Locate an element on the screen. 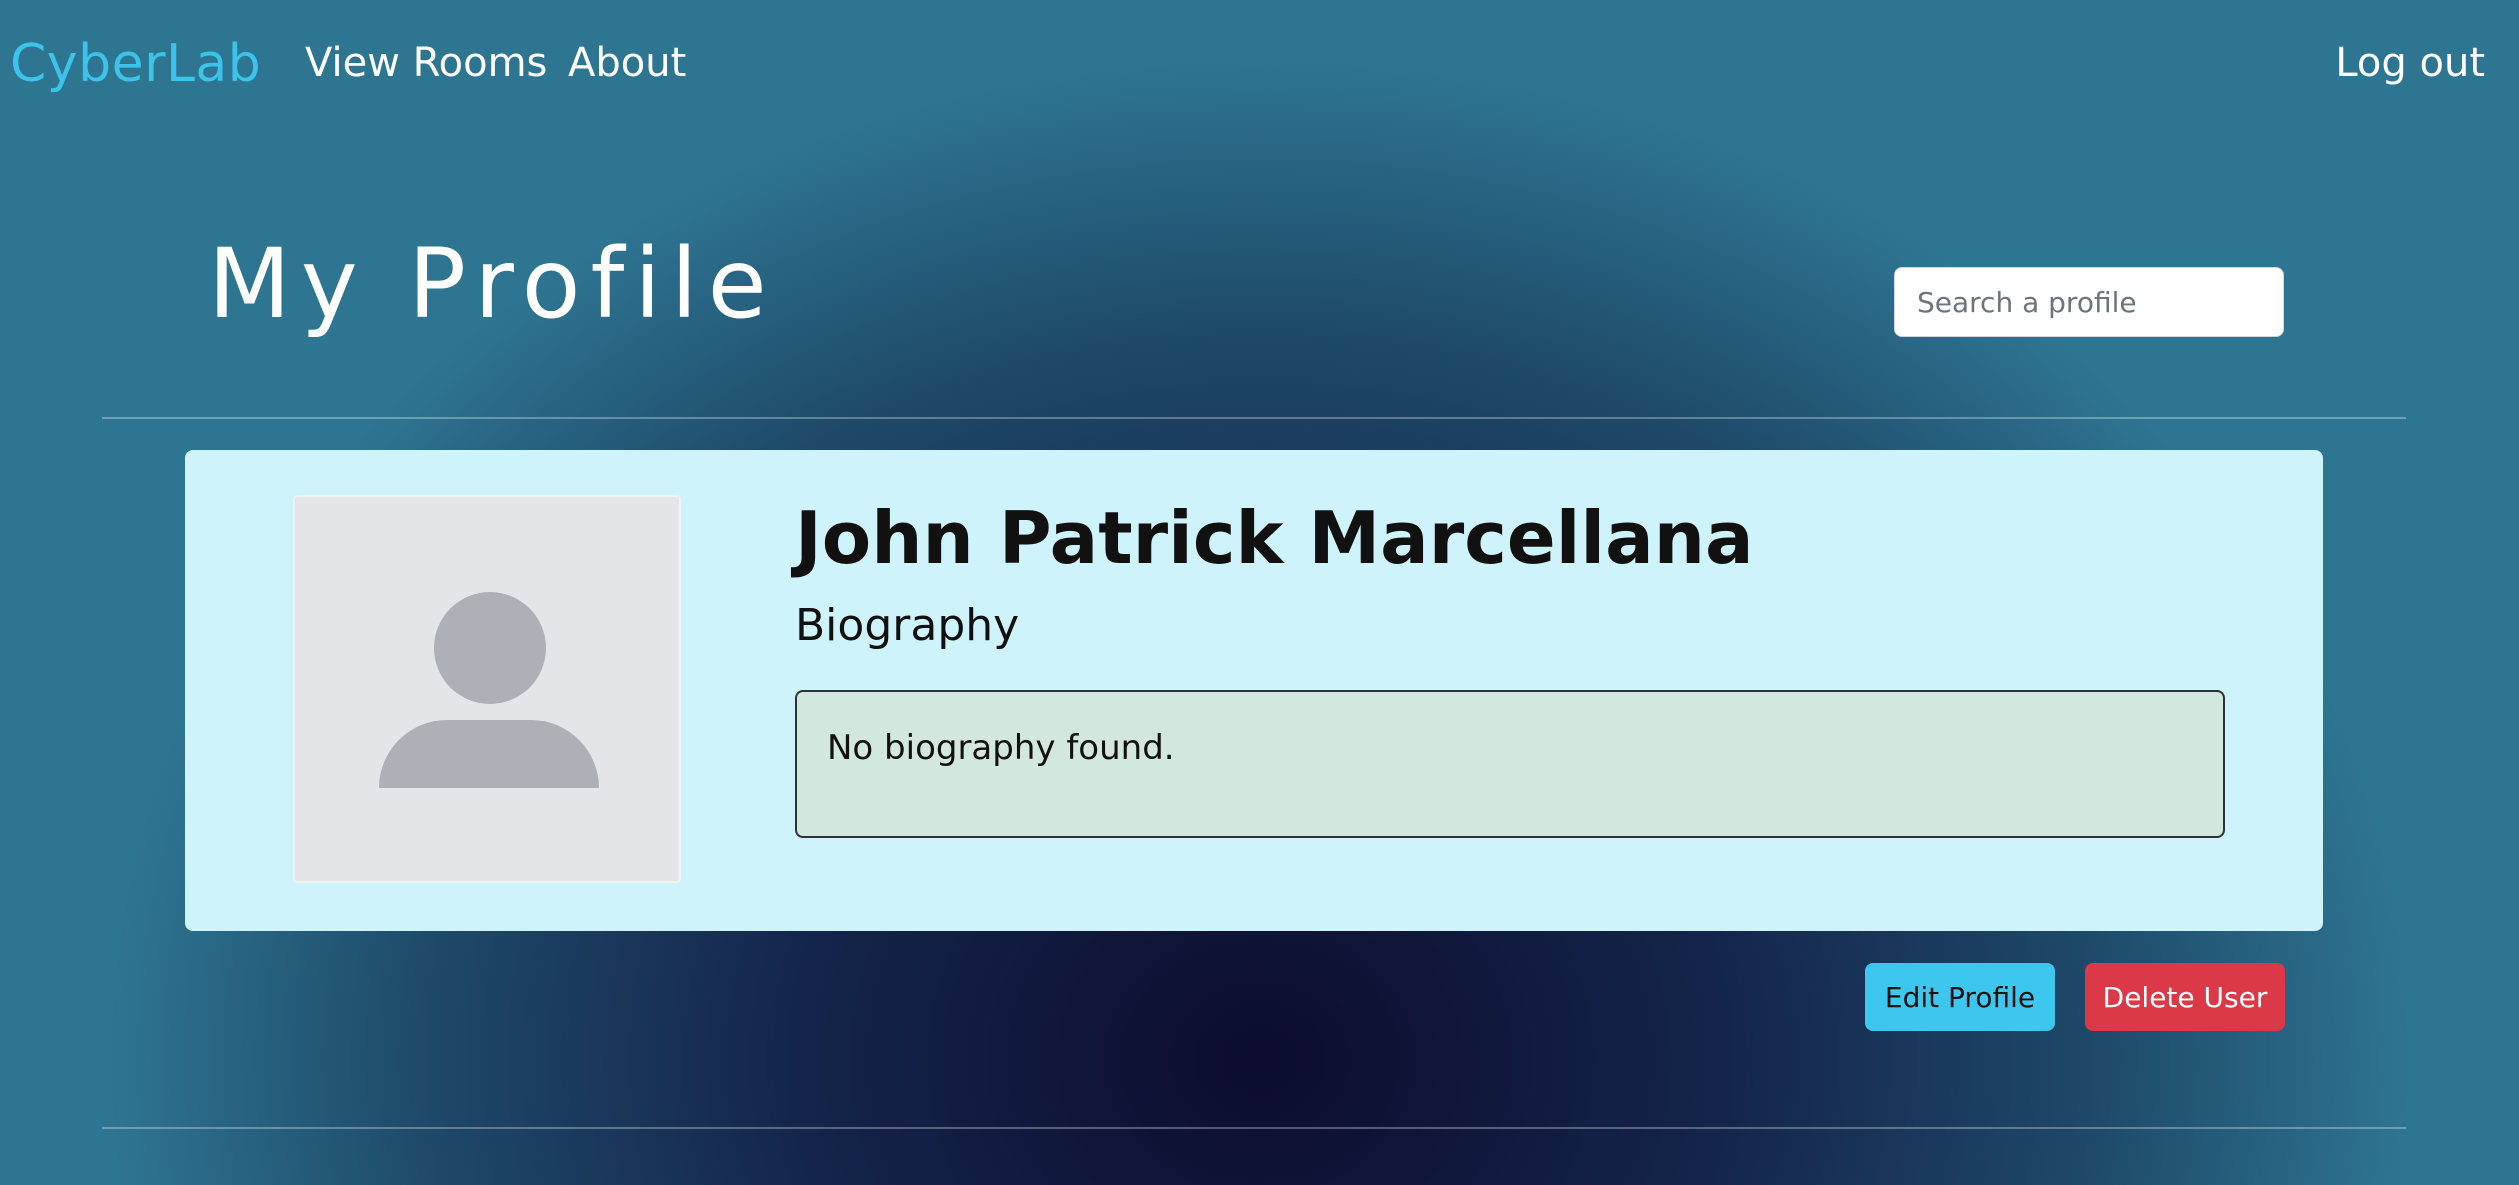 The image size is (2519, 1185). user-placeholder-icon is located at coordinates (487, 689).